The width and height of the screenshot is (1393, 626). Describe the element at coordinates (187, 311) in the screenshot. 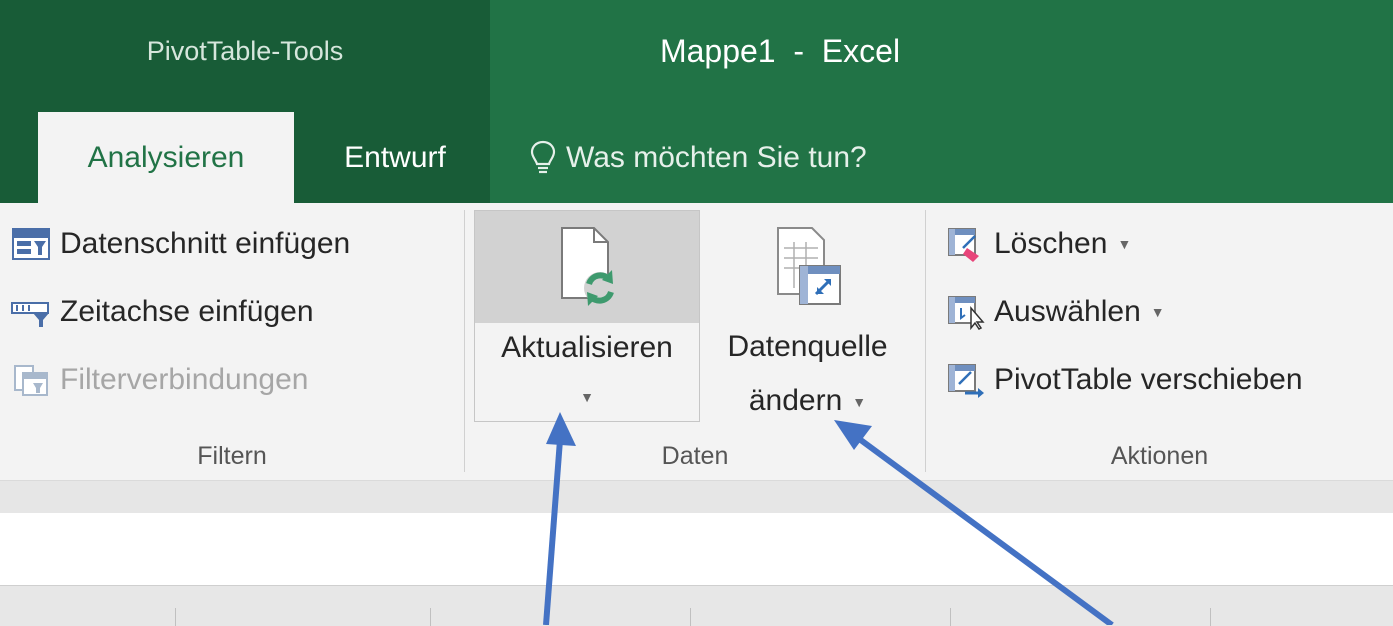

I see `insert-timeline-label: Zeitachse einfügen` at that location.